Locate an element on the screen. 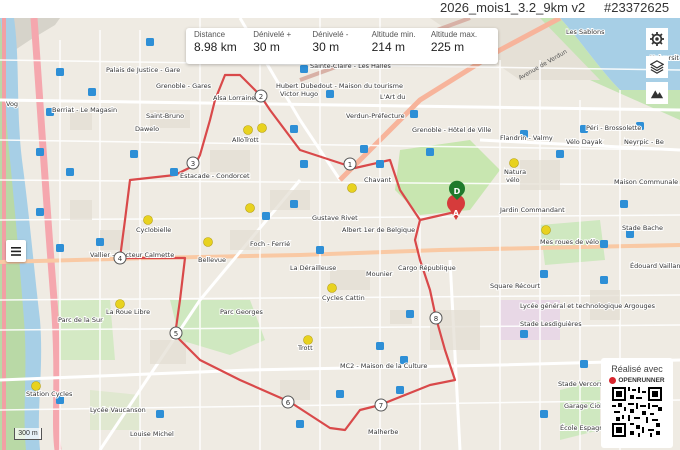 The image size is (680, 450). made-with-label: Réalisé avec is located at coordinates (637, 369).